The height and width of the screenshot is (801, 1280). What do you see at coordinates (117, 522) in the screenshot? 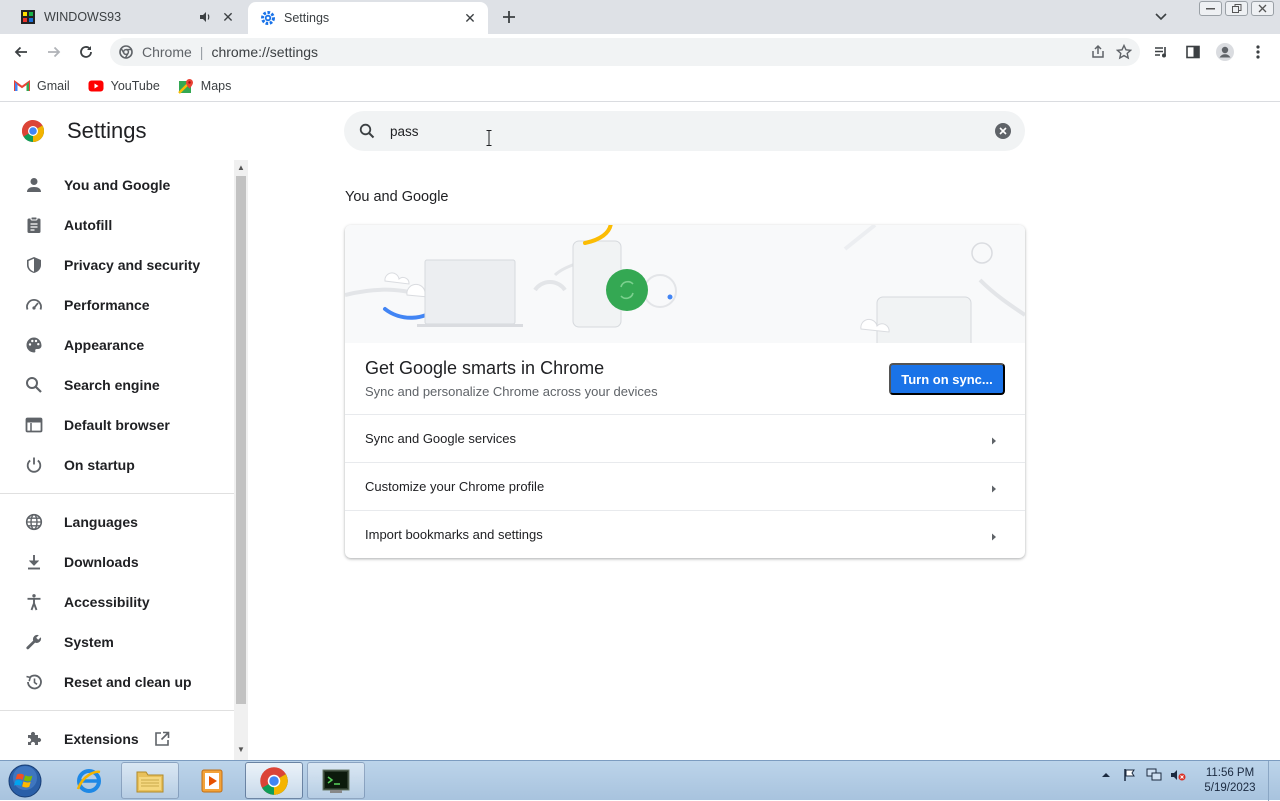
I see `sidebar-item-languages: Languages` at bounding box center [117, 522].